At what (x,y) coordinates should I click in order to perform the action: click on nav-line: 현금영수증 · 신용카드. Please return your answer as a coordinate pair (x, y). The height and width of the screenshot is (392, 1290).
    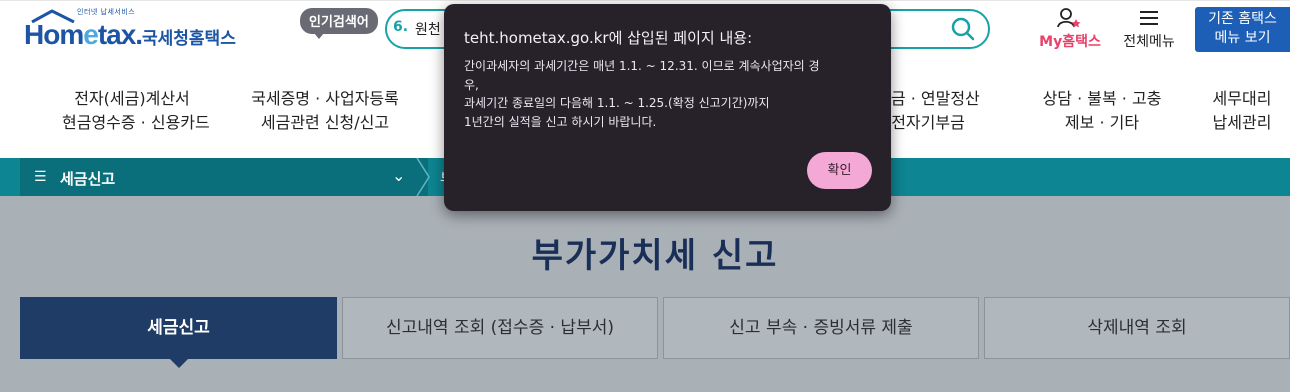
    Looking at the image, I should click on (136, 122).